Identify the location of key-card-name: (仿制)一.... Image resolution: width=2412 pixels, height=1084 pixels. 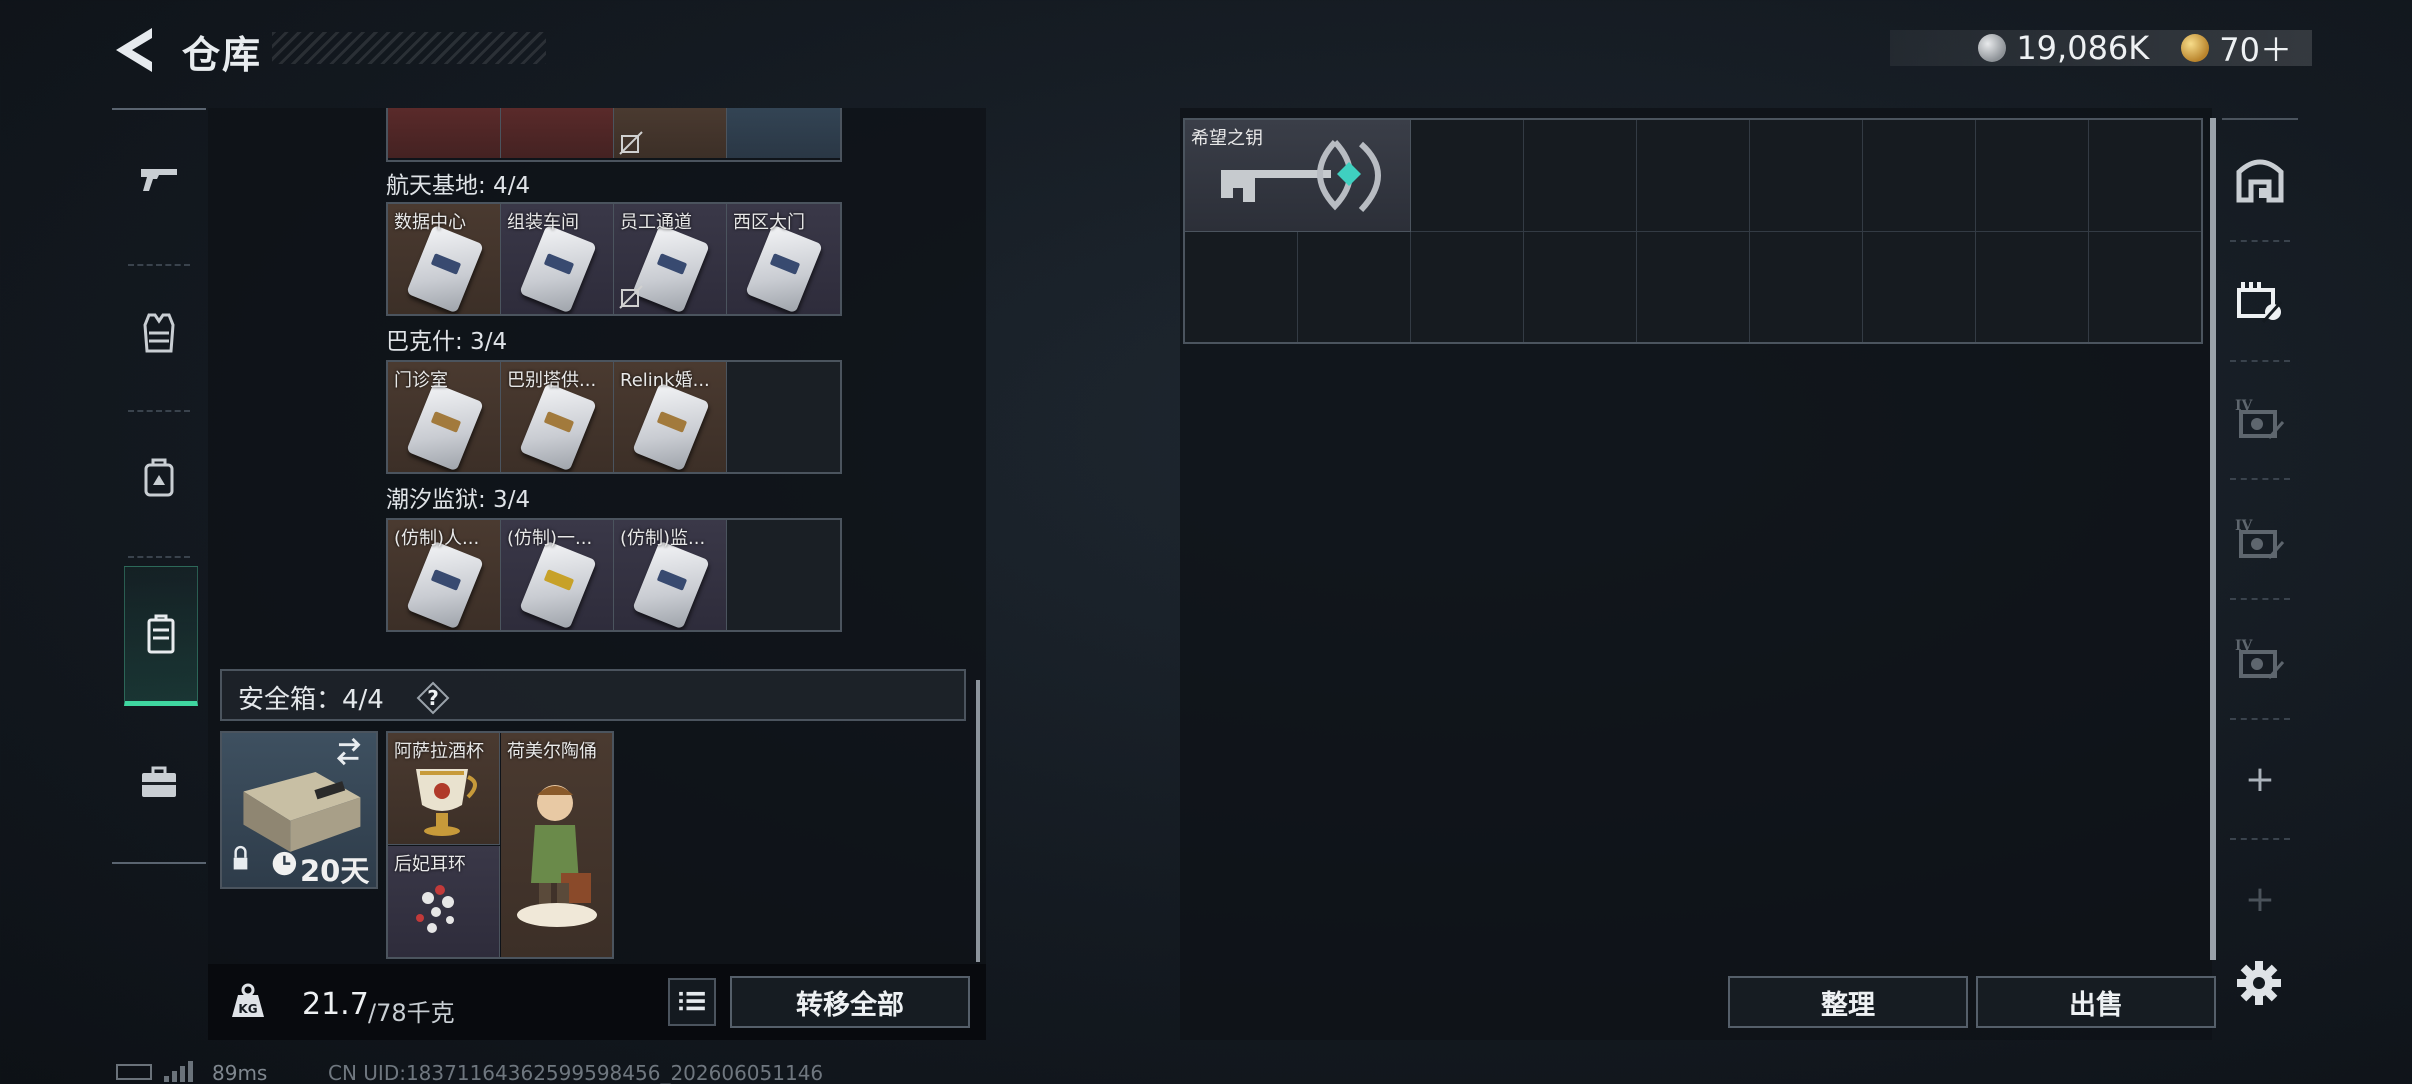
(550, 538).